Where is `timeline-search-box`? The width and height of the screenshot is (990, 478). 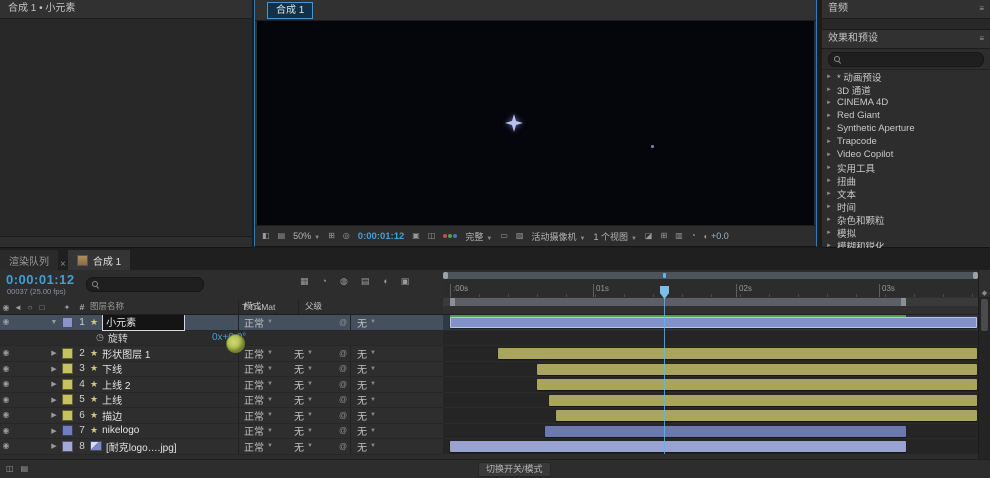
timeline-search-box is located at coordinates (153, 284).